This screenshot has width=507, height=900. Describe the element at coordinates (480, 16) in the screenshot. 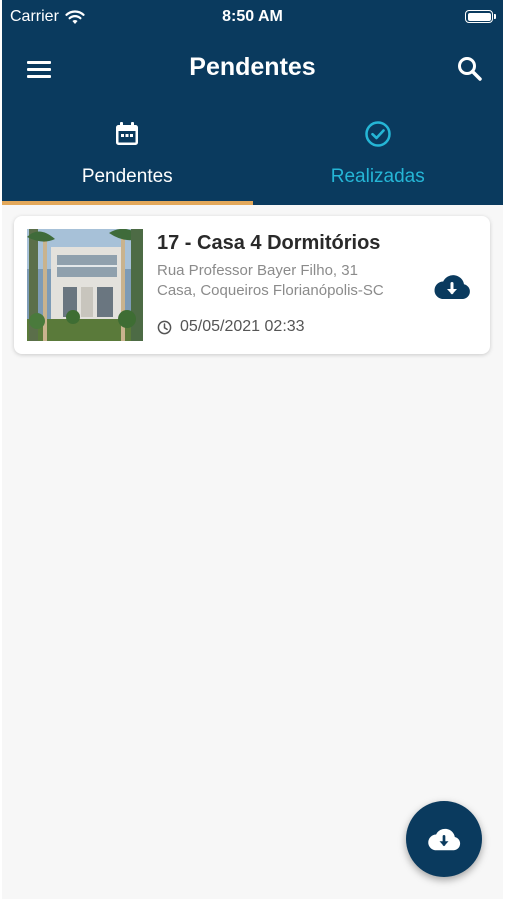

I see `battery-icon` at that location.